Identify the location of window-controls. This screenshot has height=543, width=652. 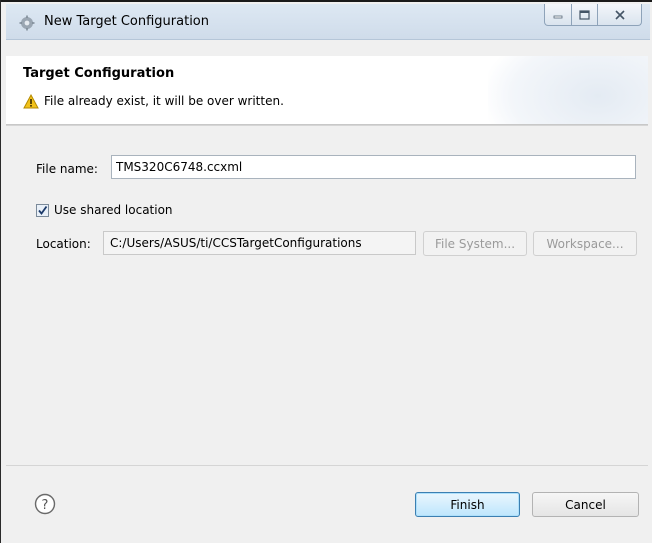
(593, 15).